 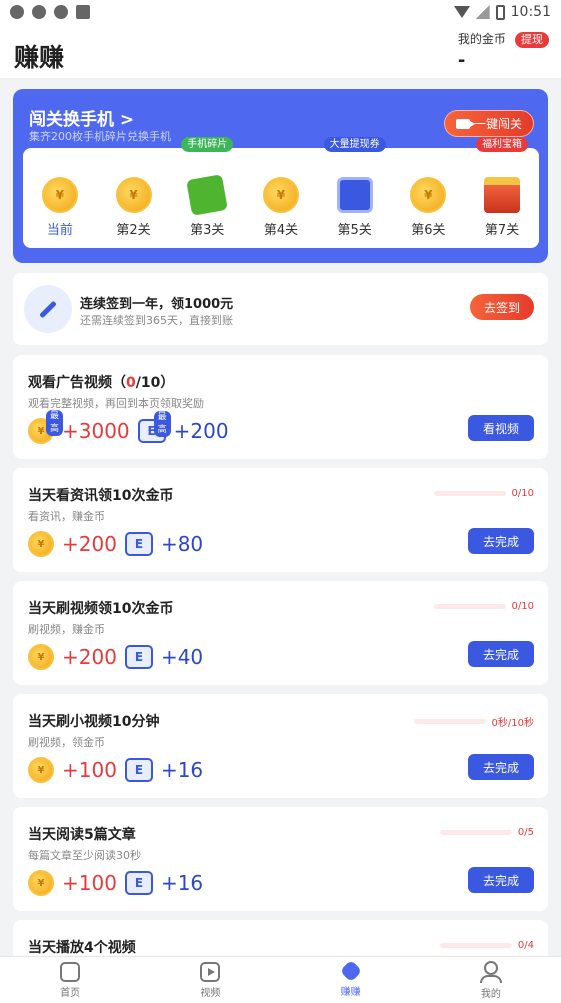 What do you see at coordinates (502, 195) in the screenshot?
I see `treasure-chest-icon` at bounding box center [502, 195].